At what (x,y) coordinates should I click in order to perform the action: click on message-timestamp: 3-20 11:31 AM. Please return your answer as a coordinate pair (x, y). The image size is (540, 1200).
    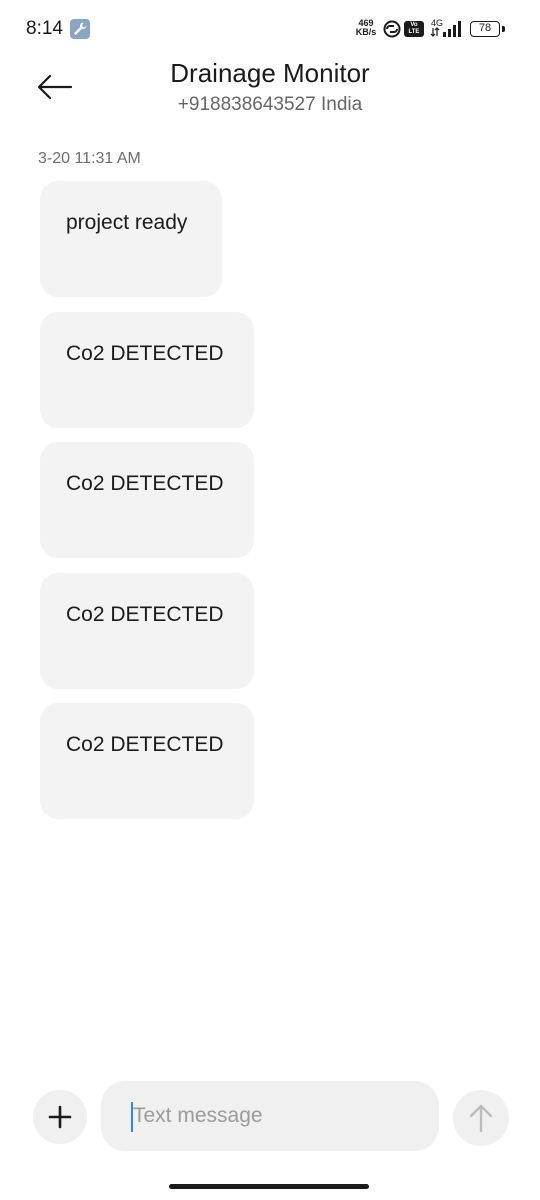
    Looking at the image, I should click on (89, 158).